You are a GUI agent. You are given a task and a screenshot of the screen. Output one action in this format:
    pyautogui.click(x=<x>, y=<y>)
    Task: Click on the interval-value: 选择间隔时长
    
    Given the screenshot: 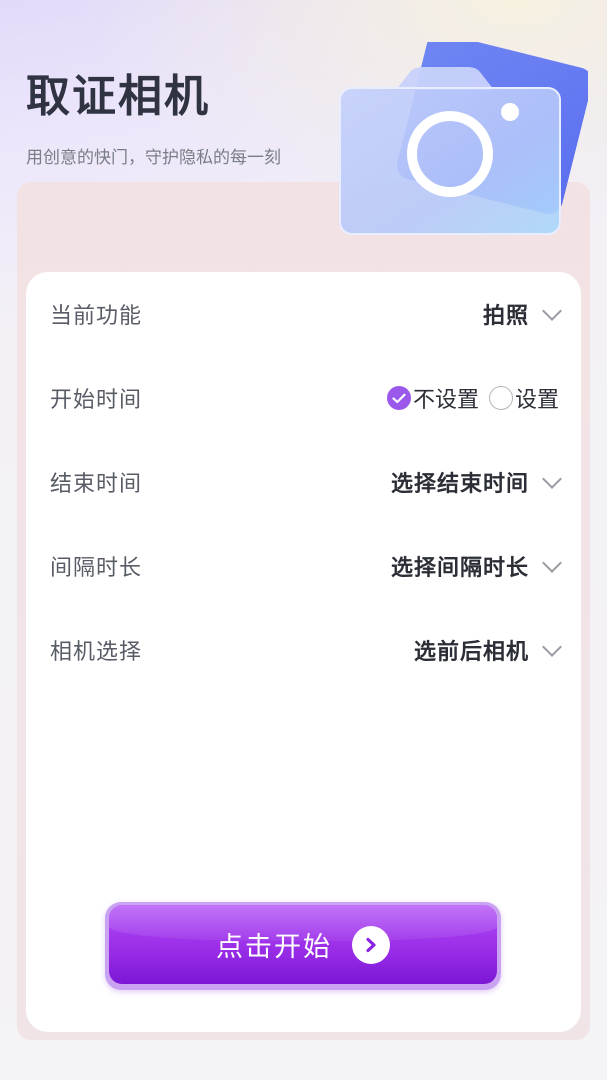 What is the action you would take?
    pyautogui.click(x=459, y=568)
    